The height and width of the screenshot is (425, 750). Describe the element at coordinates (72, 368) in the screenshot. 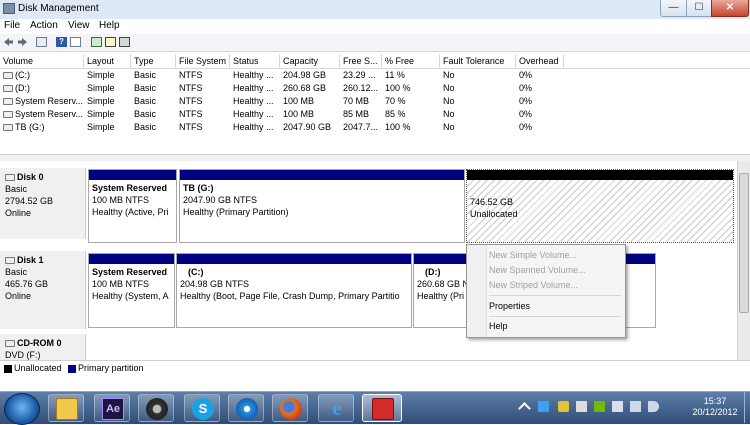

I see `primary-partition-swatch` at that location.